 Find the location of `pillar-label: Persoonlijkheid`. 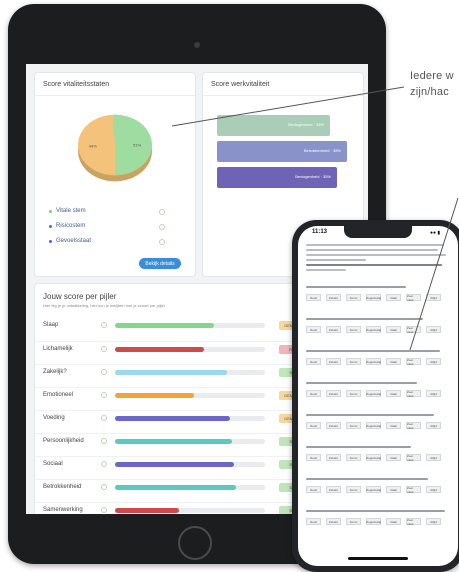

pillar-label: Persoonlijkheid is located at coordinates (63, 441).